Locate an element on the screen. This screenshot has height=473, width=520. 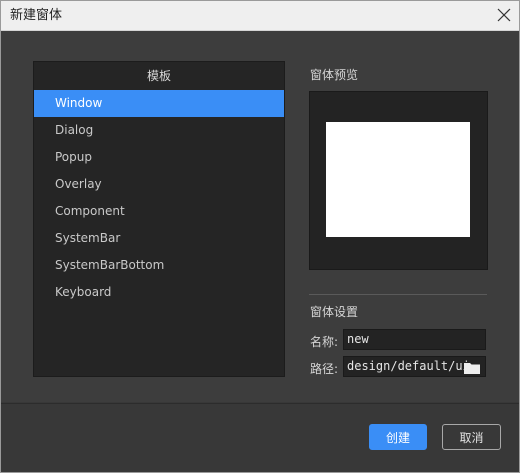
path-label: 路径: is located at coordinates (324, 369).